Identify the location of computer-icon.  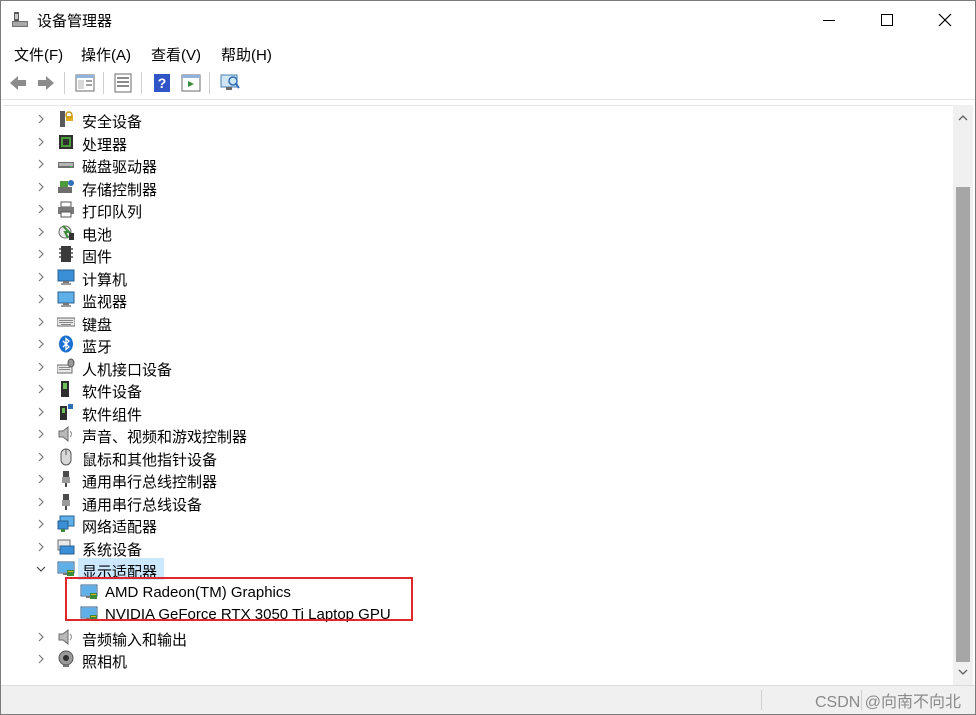
(66, 277).